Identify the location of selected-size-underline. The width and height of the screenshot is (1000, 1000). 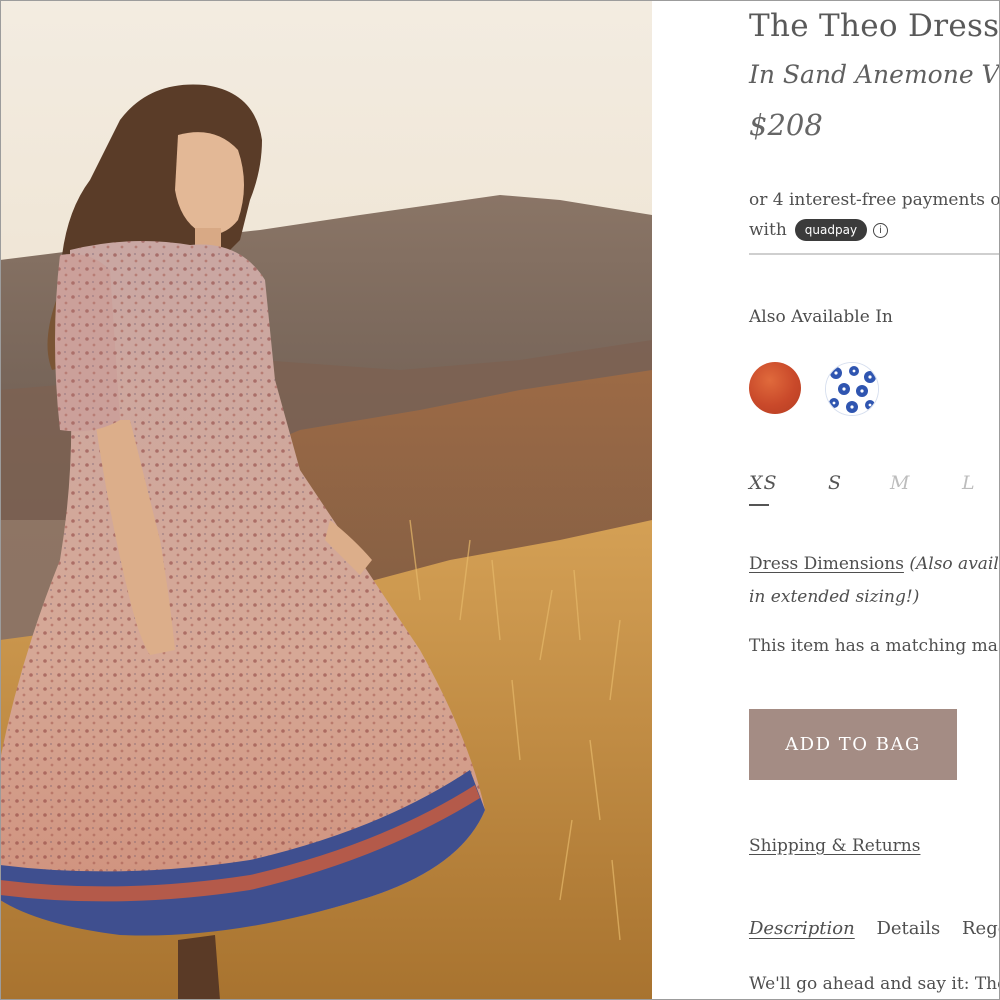
(759, 505).